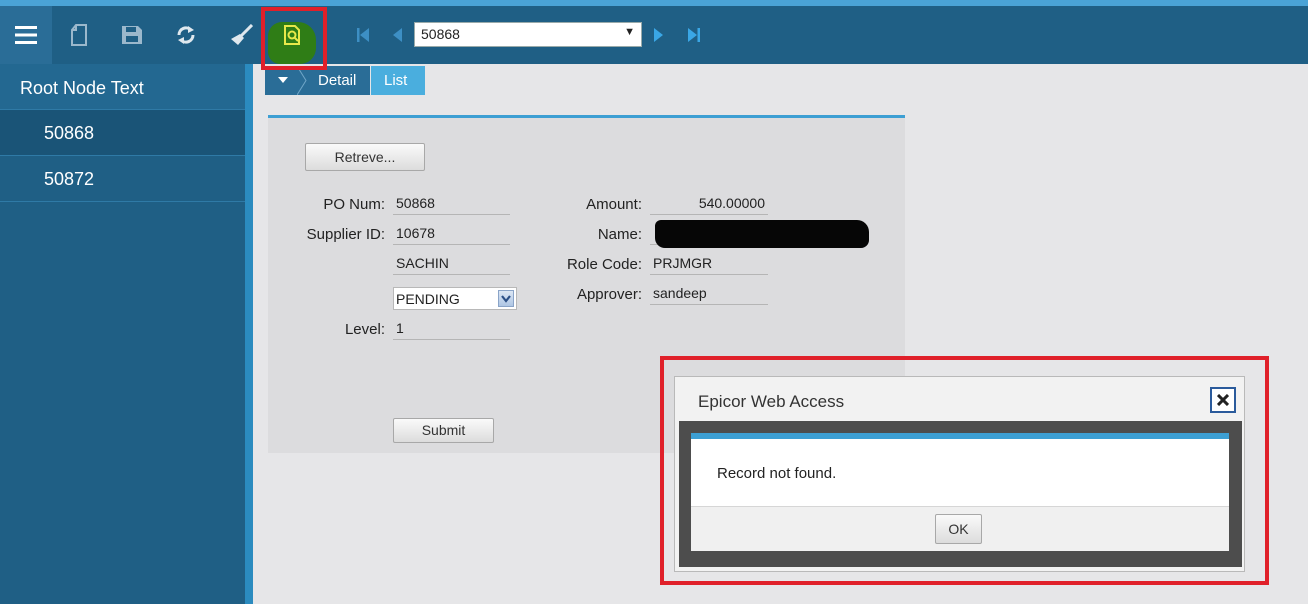 The width and height of the screenshot is (1308, 604). I want to click on approver-label: Approver:, so click(609, 294).